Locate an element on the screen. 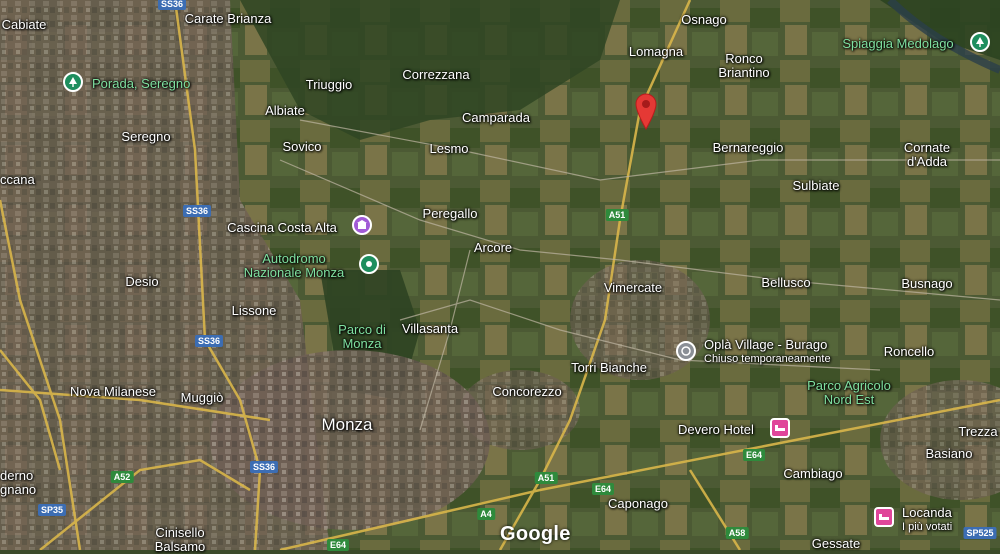  racetrack-icon is located at coordinates (369, 264).